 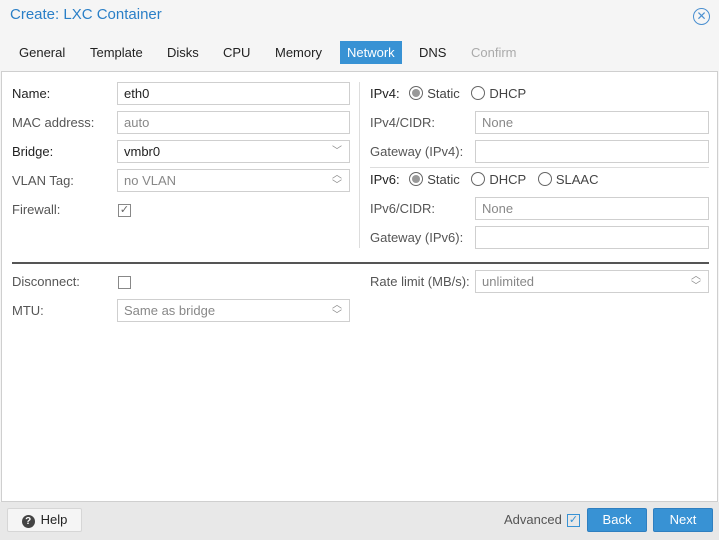 What do you see at coordinates (592, 237) in the screenshot?
I see `gateway6-input` at bounding box center [592, 237].